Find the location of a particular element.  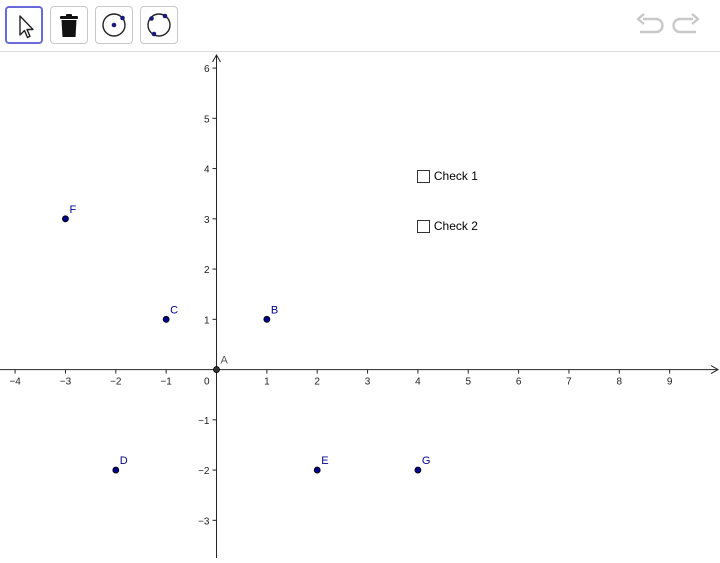

y-tick-label: −1 is located at coordinates (204, 421).